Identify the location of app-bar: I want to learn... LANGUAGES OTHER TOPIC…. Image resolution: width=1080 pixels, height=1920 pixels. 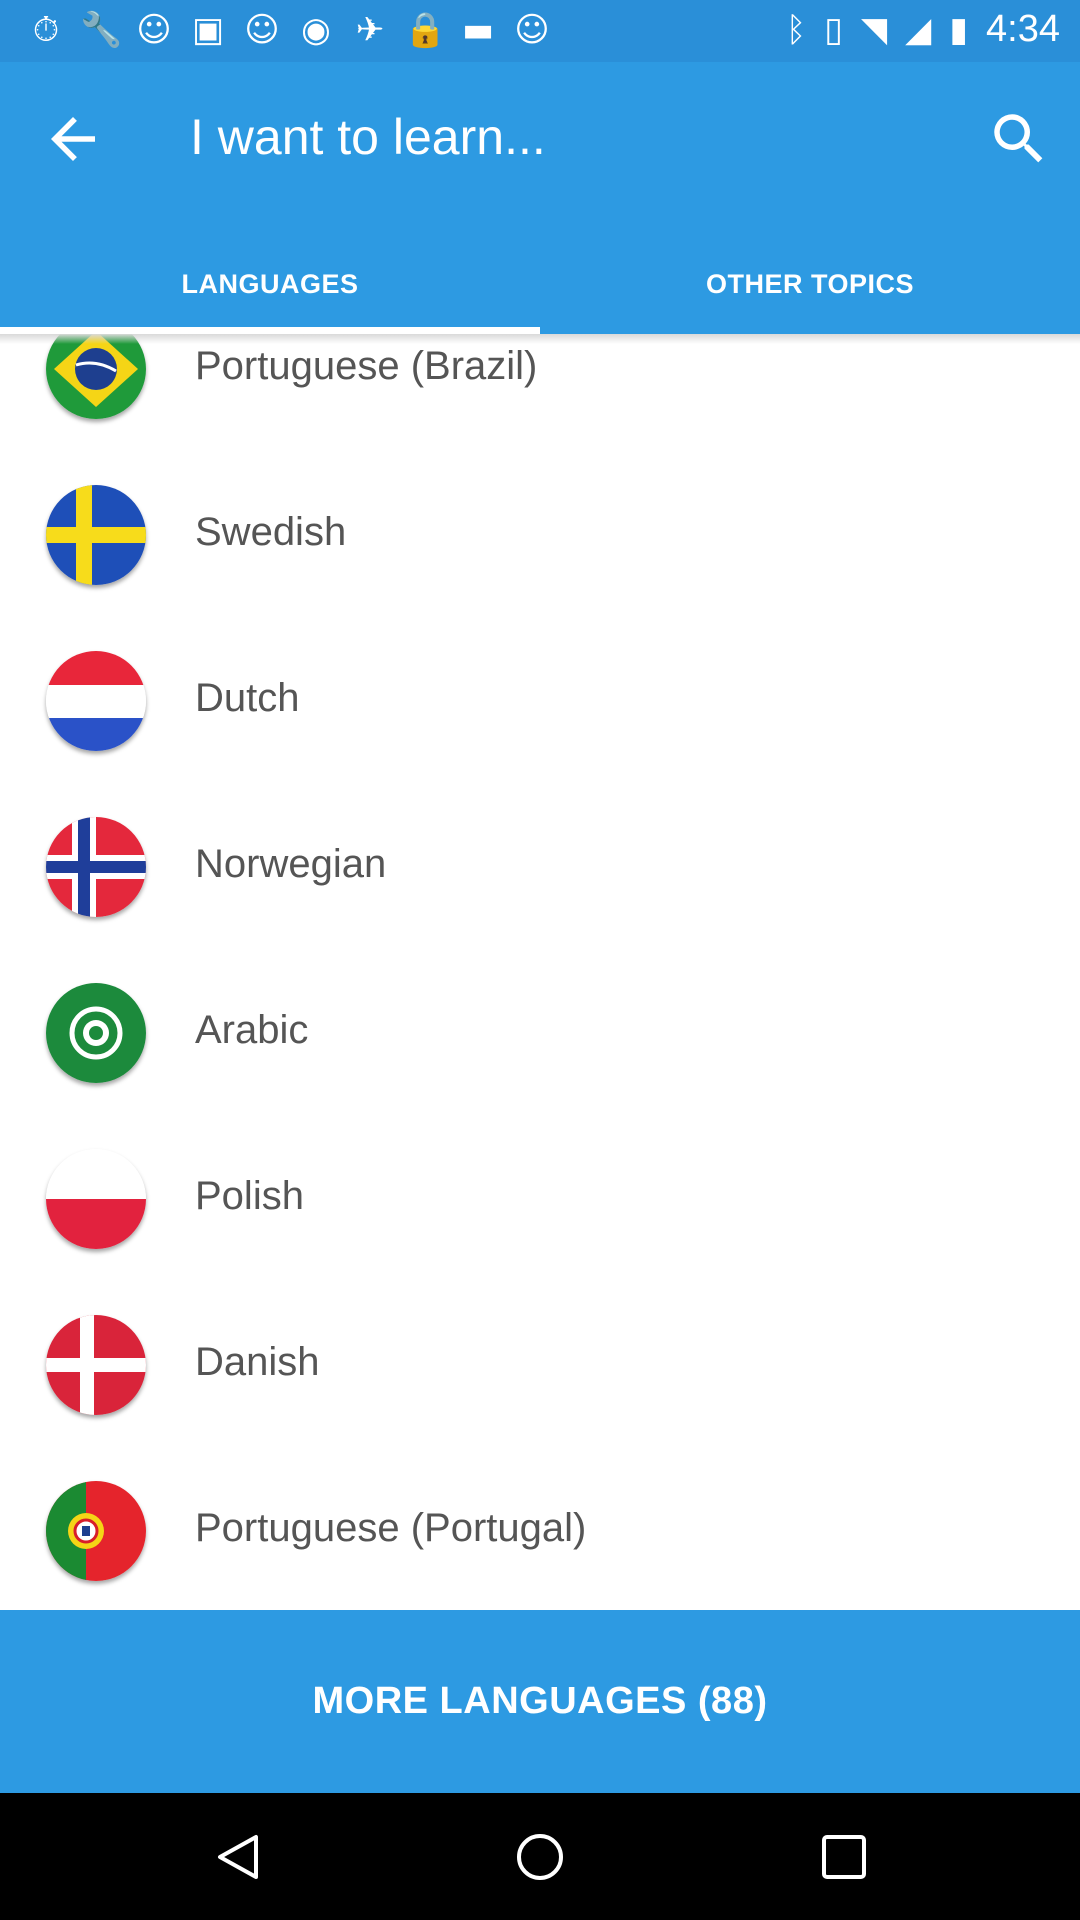
(540, 198).